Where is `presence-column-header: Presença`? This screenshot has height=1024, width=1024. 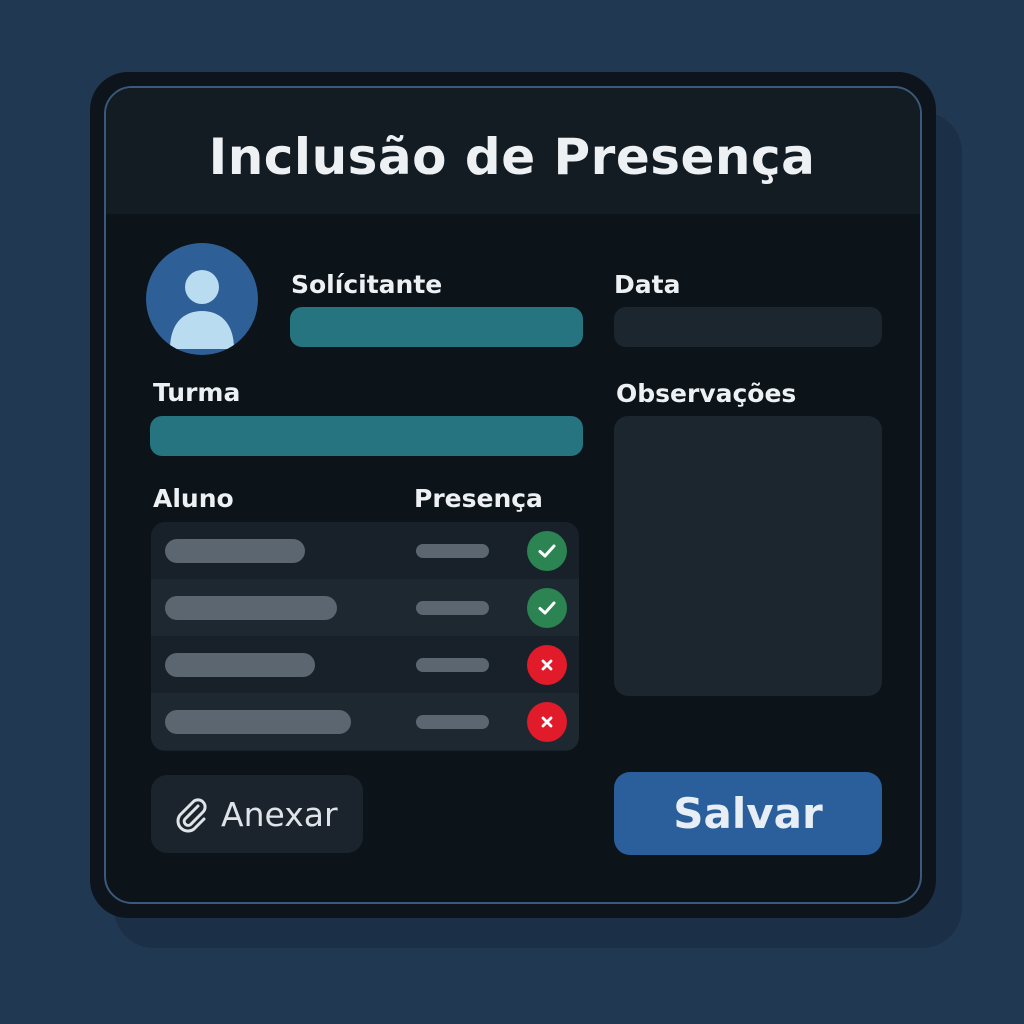
presence-column-header: Presença is located at coordinates (478, 498).